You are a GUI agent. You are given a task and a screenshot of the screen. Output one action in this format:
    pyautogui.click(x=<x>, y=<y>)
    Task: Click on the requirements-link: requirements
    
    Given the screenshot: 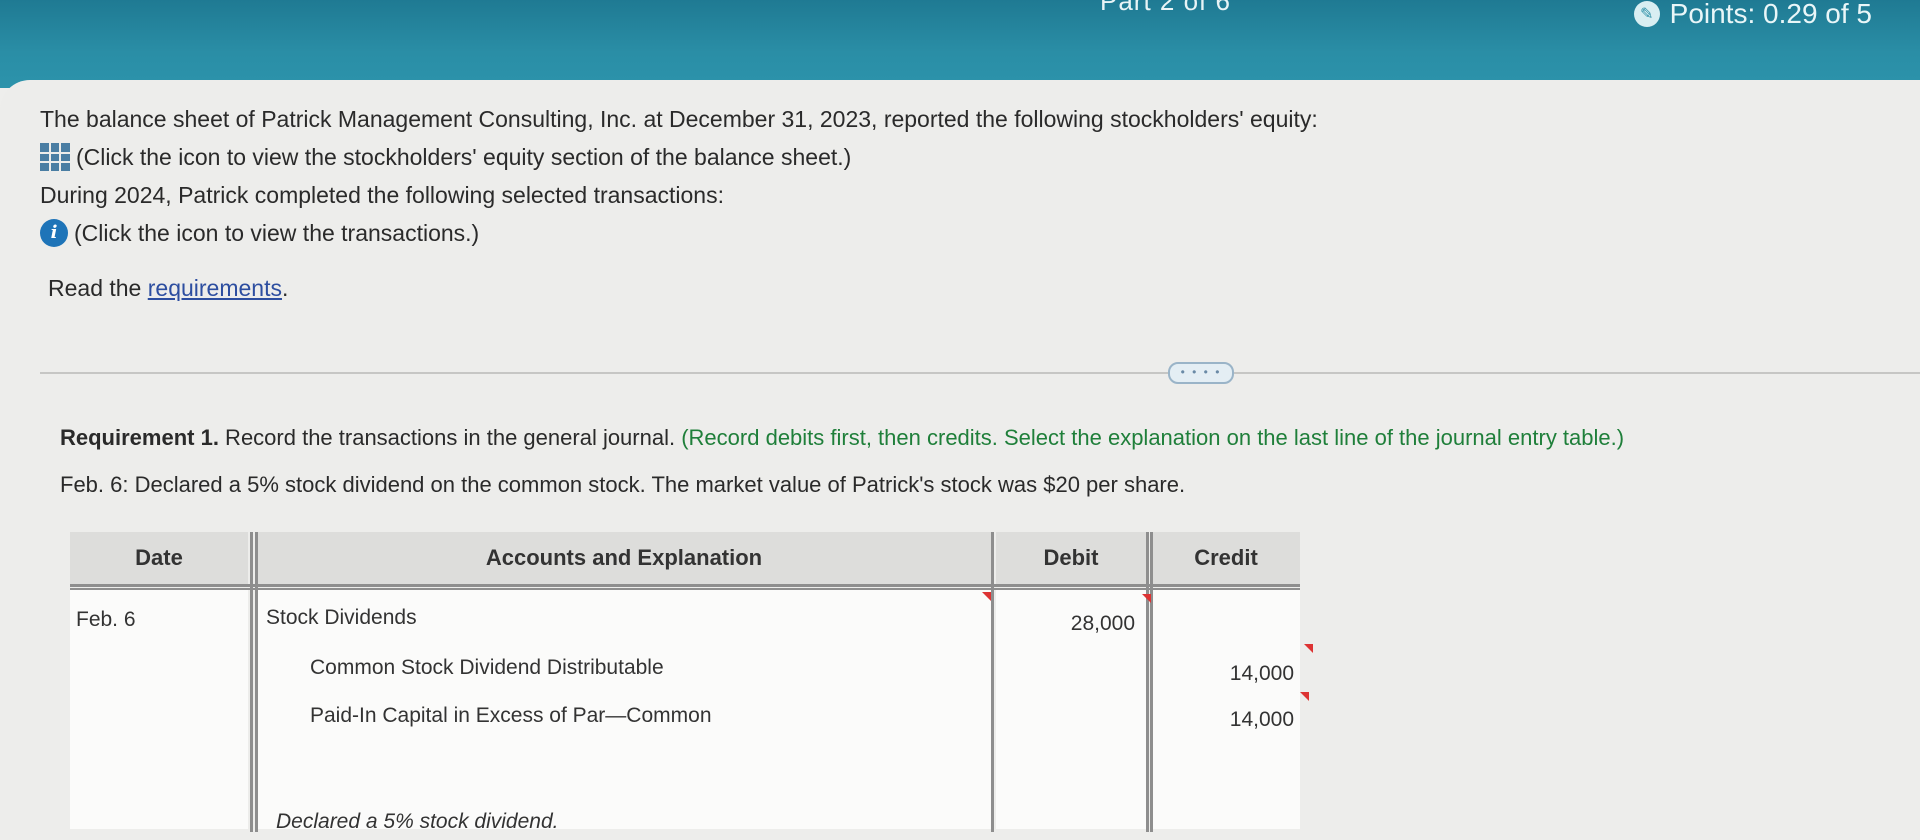 What is the action you would take?
    pyautogui.click(x=215, y=288)
    